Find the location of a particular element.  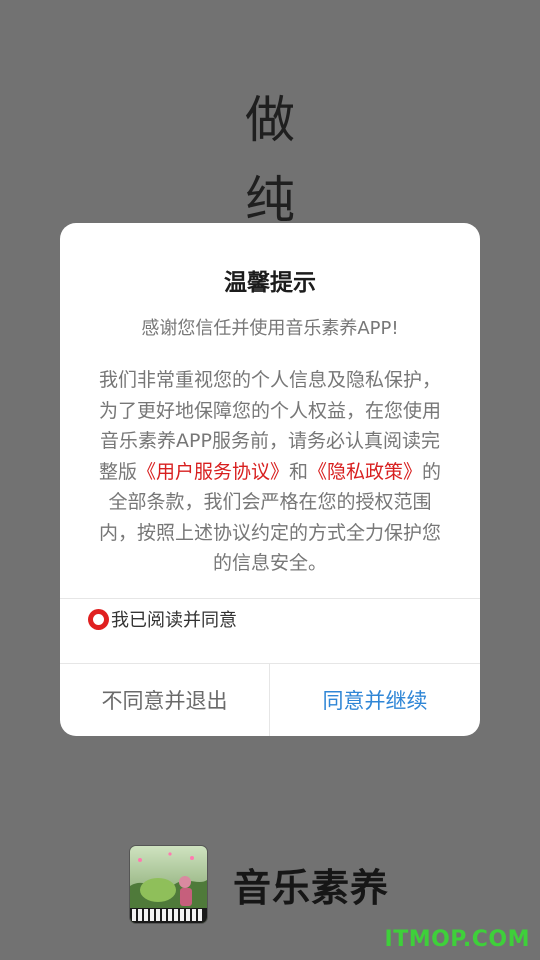

dialog-title: 温馨提示 is located at coordinates (270, 283).